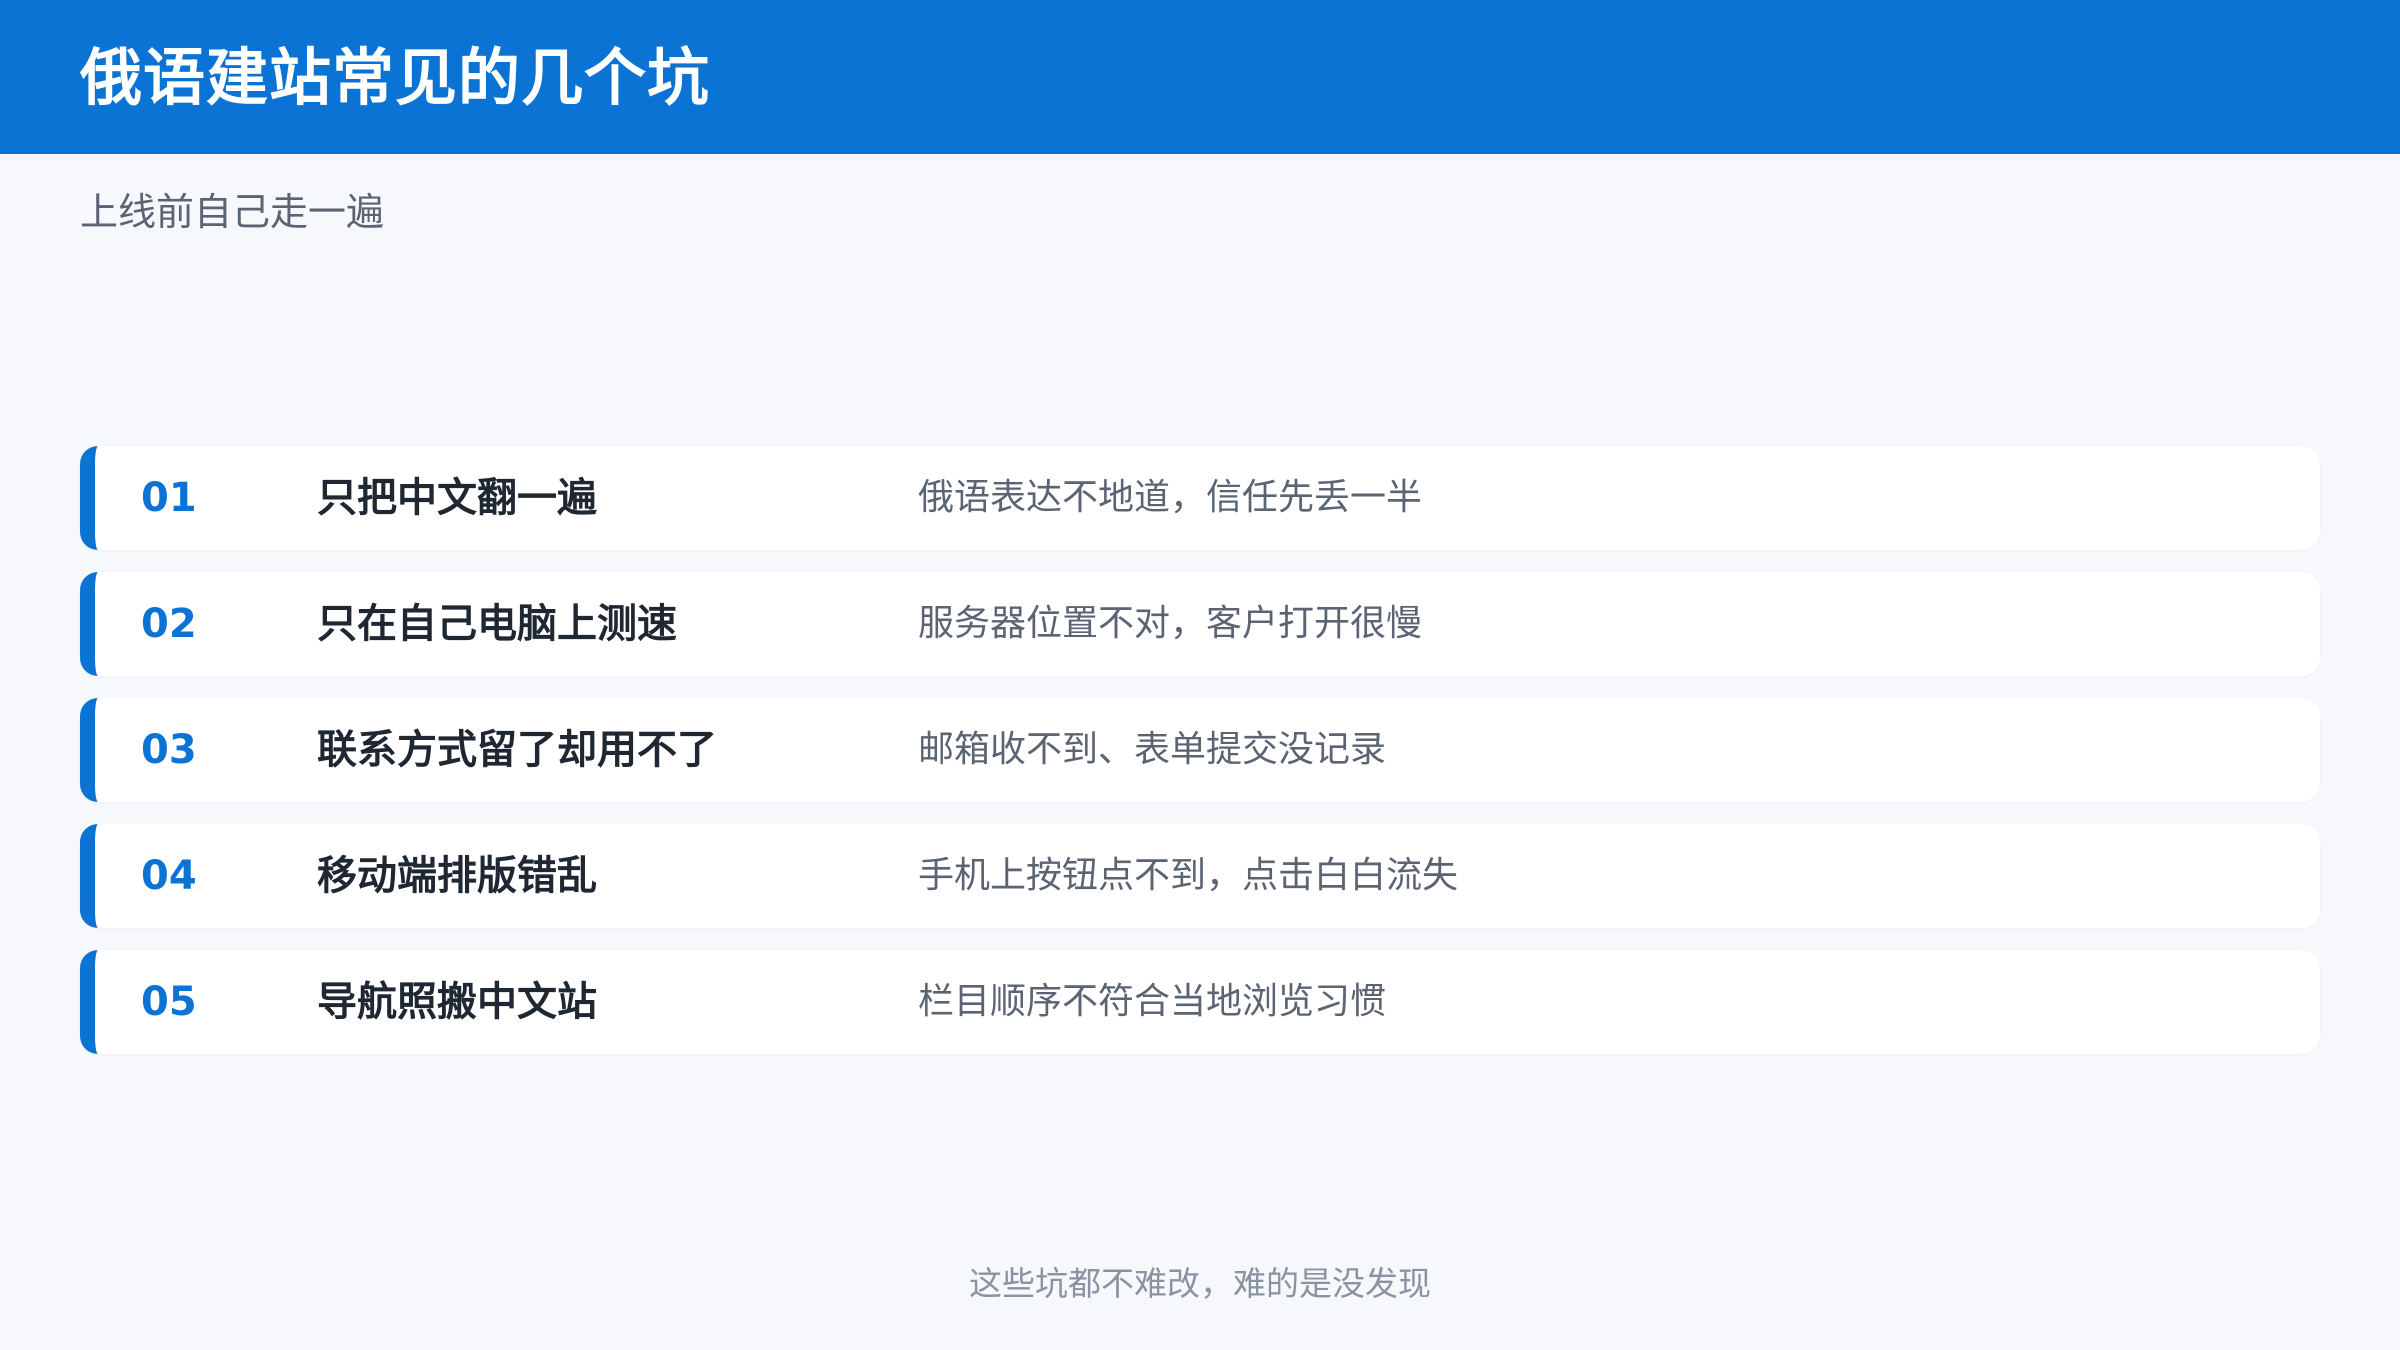 This screenshot has height=1350, width=2400. I want to click on pitfall-description: 俄语表达不地道，信任先丢一半, so click(1170, 497).